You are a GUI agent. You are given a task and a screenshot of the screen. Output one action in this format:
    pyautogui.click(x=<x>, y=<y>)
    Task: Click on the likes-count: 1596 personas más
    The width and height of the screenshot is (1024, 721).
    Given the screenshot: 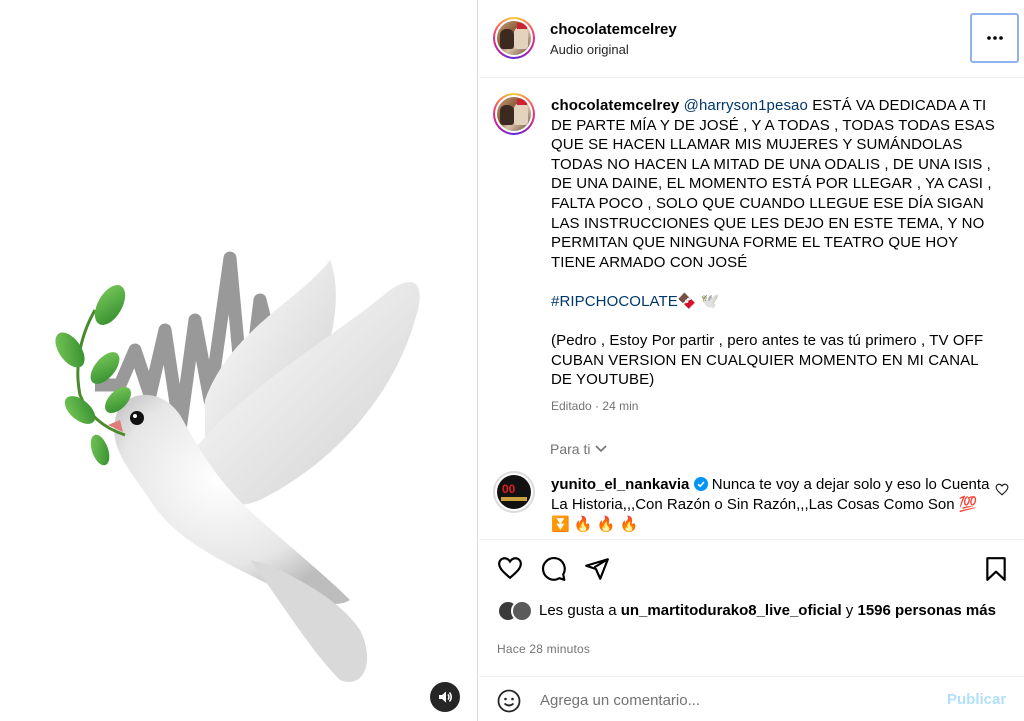 What is the action you would take?
    pyautogui.click(x=926, y=610)
    